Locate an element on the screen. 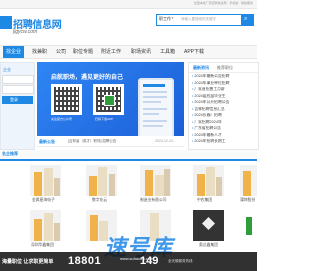  company-name: 中农集团 is located at coordinates (204, 200).